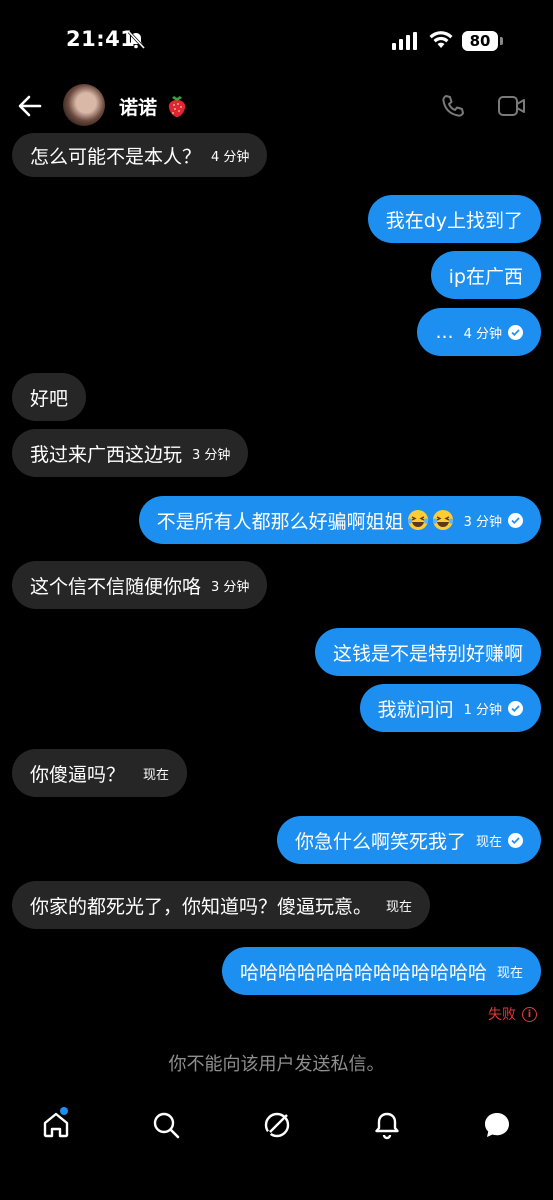  I want to click on message-incoming: 你家的都死光了，你知道吗？傻逼玩意。 现在, so click(221, 905).